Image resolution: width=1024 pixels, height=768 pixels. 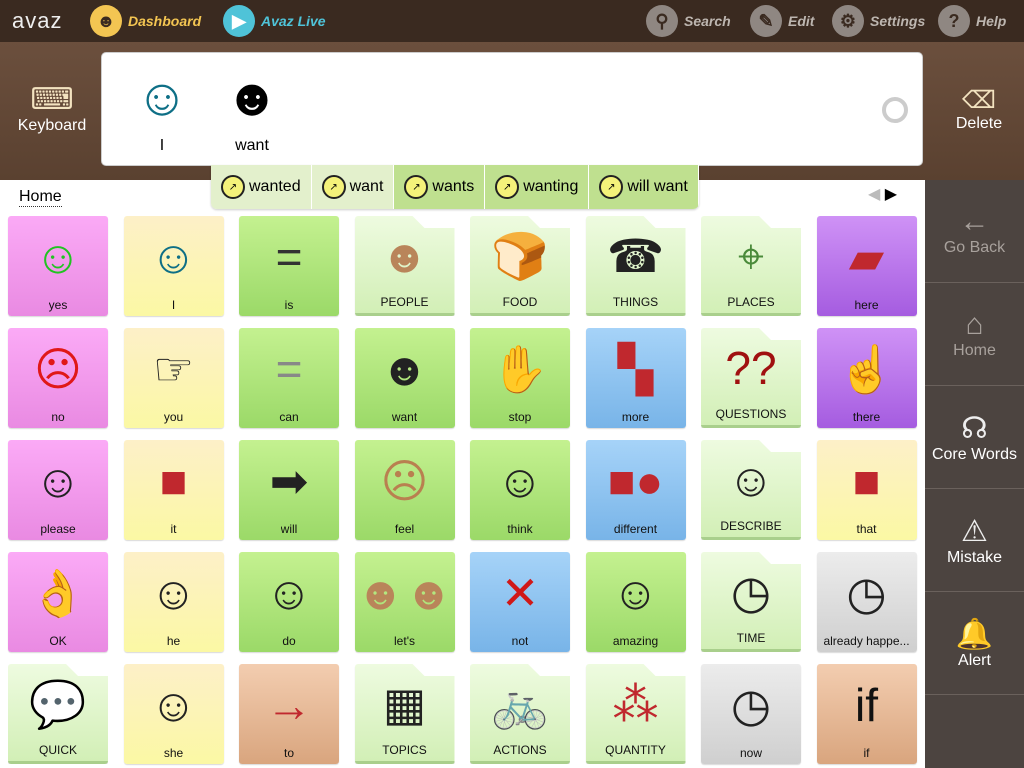 I want to click on word-tile: ■● different, so click(x=635, y=490).